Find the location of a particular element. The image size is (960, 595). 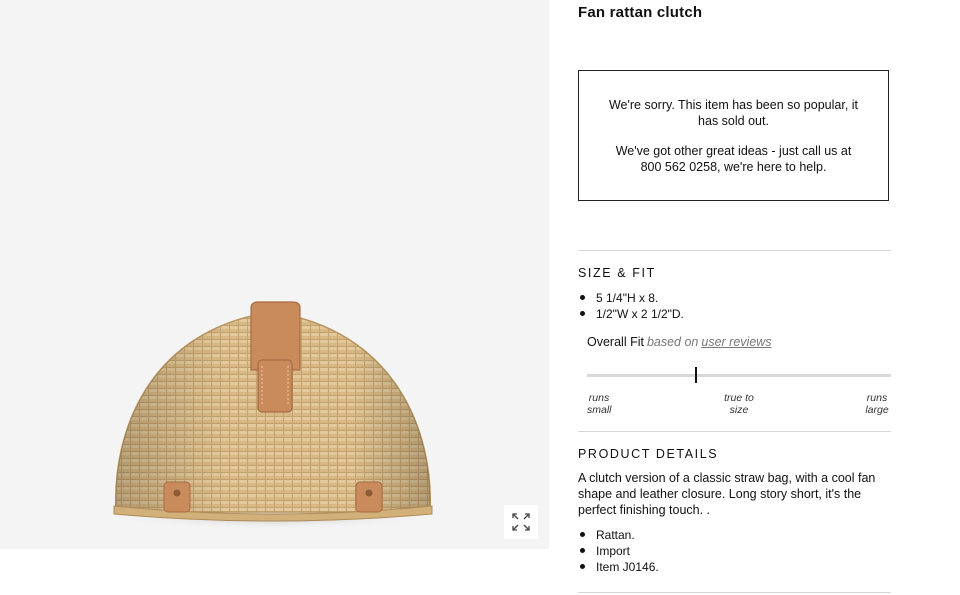

list-item: Item J0146. is located at coordinates (618, 567).